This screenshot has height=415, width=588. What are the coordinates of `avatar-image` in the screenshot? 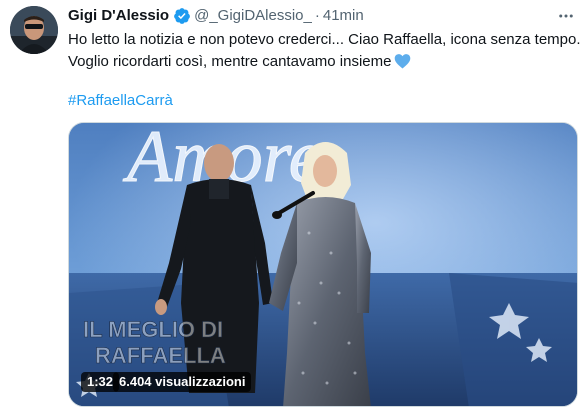 It's located at (34, 30).